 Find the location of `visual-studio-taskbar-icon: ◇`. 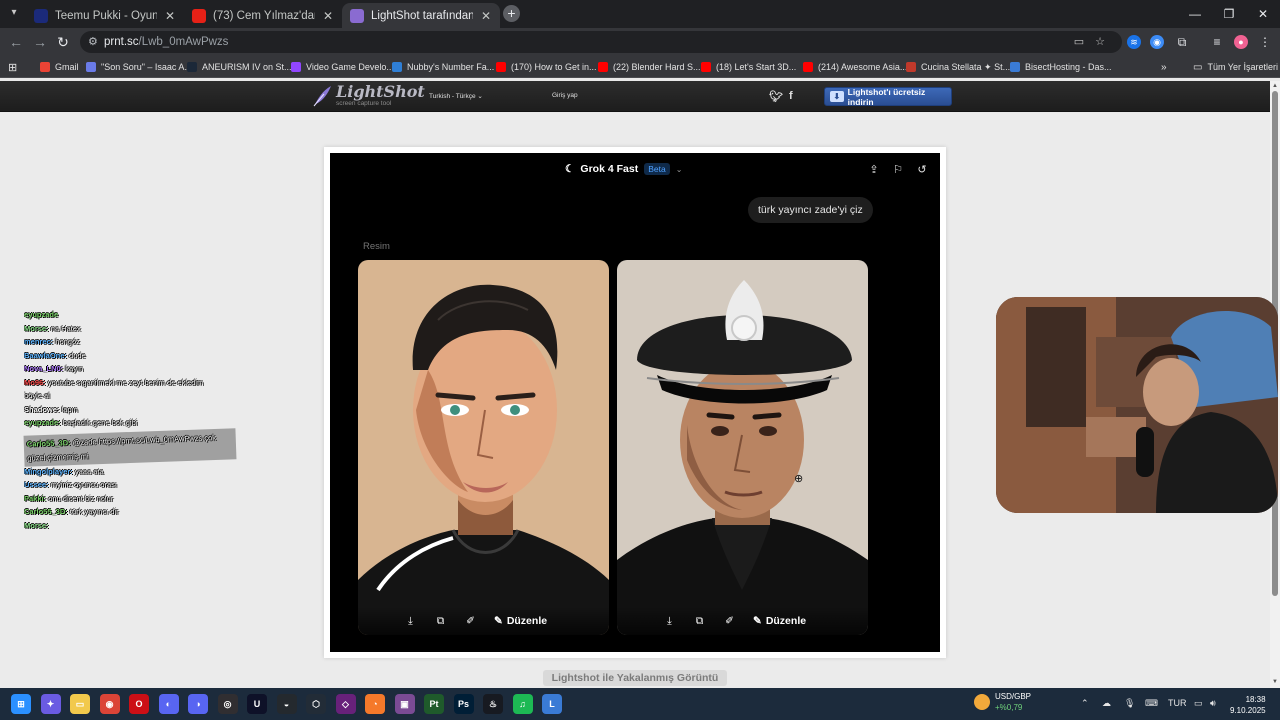

visual-studio-taskbar-icon: ◇ is located at coordinates (345, 704).